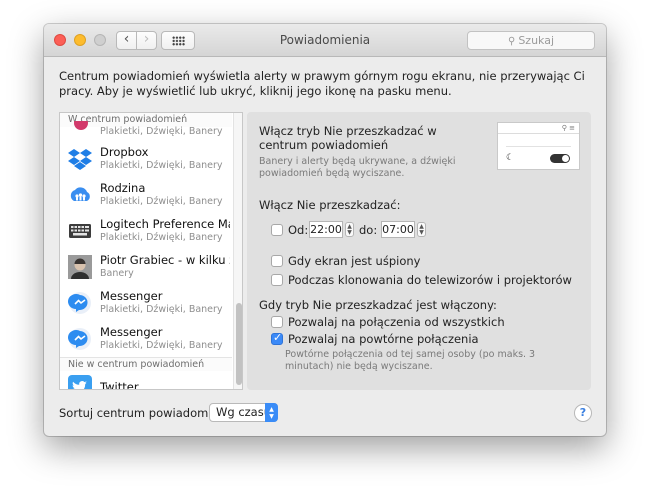 This screenshot has height=500, width=650. What do you see at coordinates (277, 322) in the screenshot?
I see `allow-all-calls-checkbox` at bounding box center [277, 322].